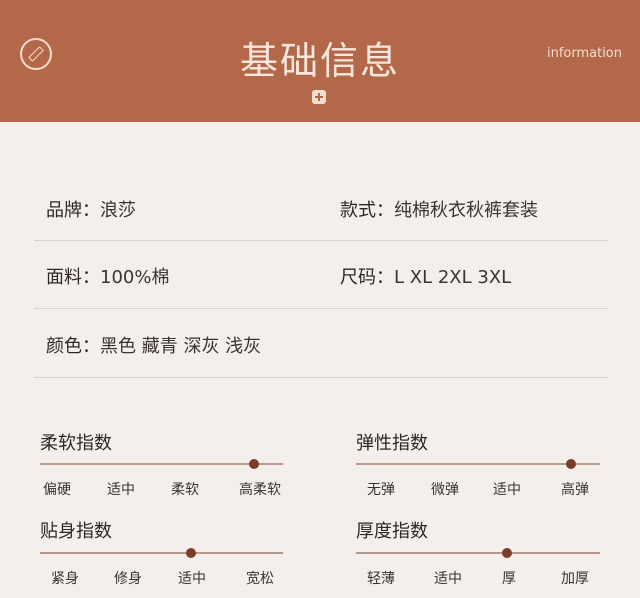 The width and height of the screenshot is (640, 598). What do you see at coordinates (478, 481) in the screenshot?
I see `elasticity-scale: 无弹 微弹 适中 高弹` at bounding box center [478, 481].